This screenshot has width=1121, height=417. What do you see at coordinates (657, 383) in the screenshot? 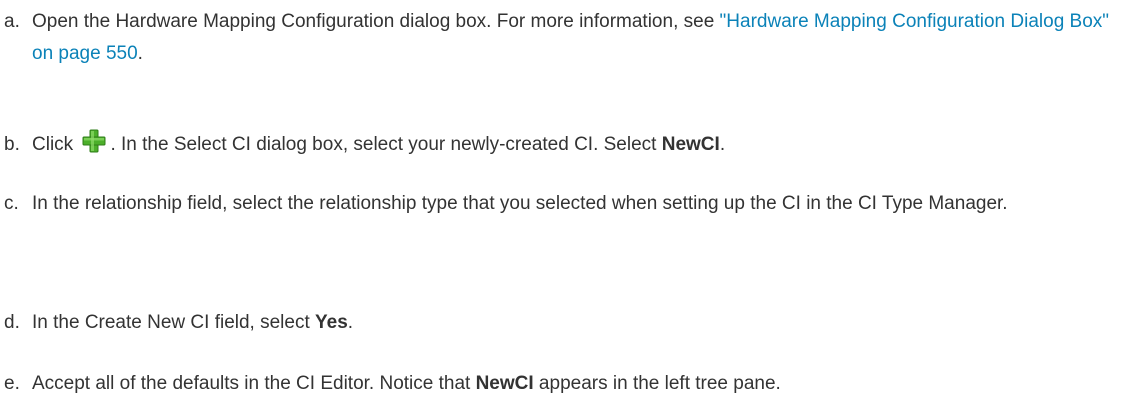
I see `step-text-post: appears in the left tree pane.` at bounding box center [657, 383].